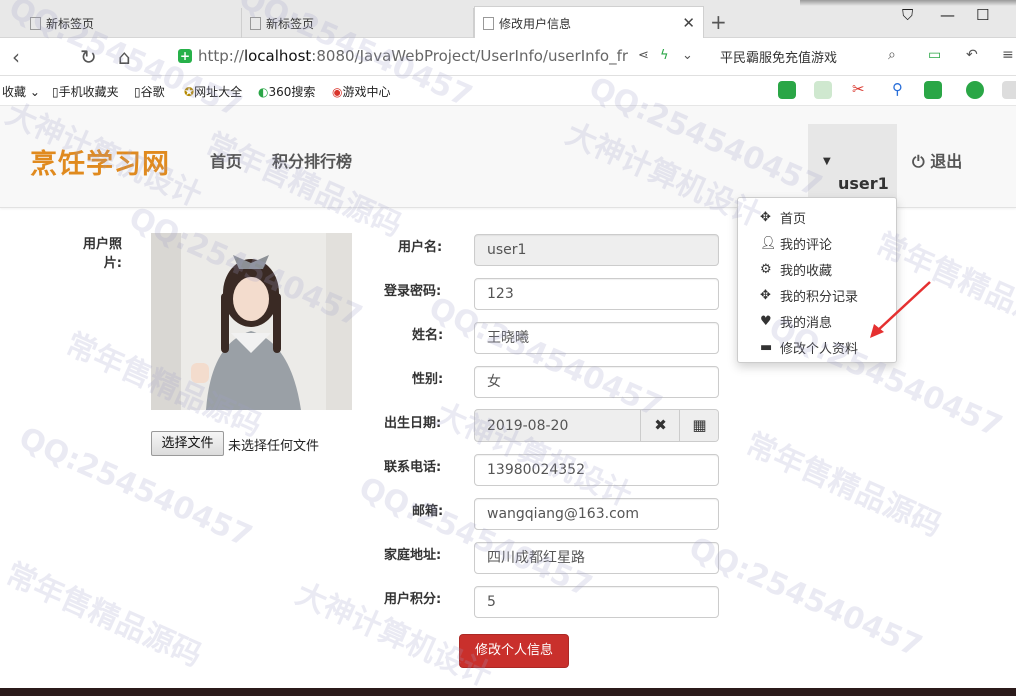 The width and height of the screenshot is (1016, 696). What do you see at coordinates (337, 92) in the screenshot?
I see `games-icon: ◉` at bounding box center [337, 92].